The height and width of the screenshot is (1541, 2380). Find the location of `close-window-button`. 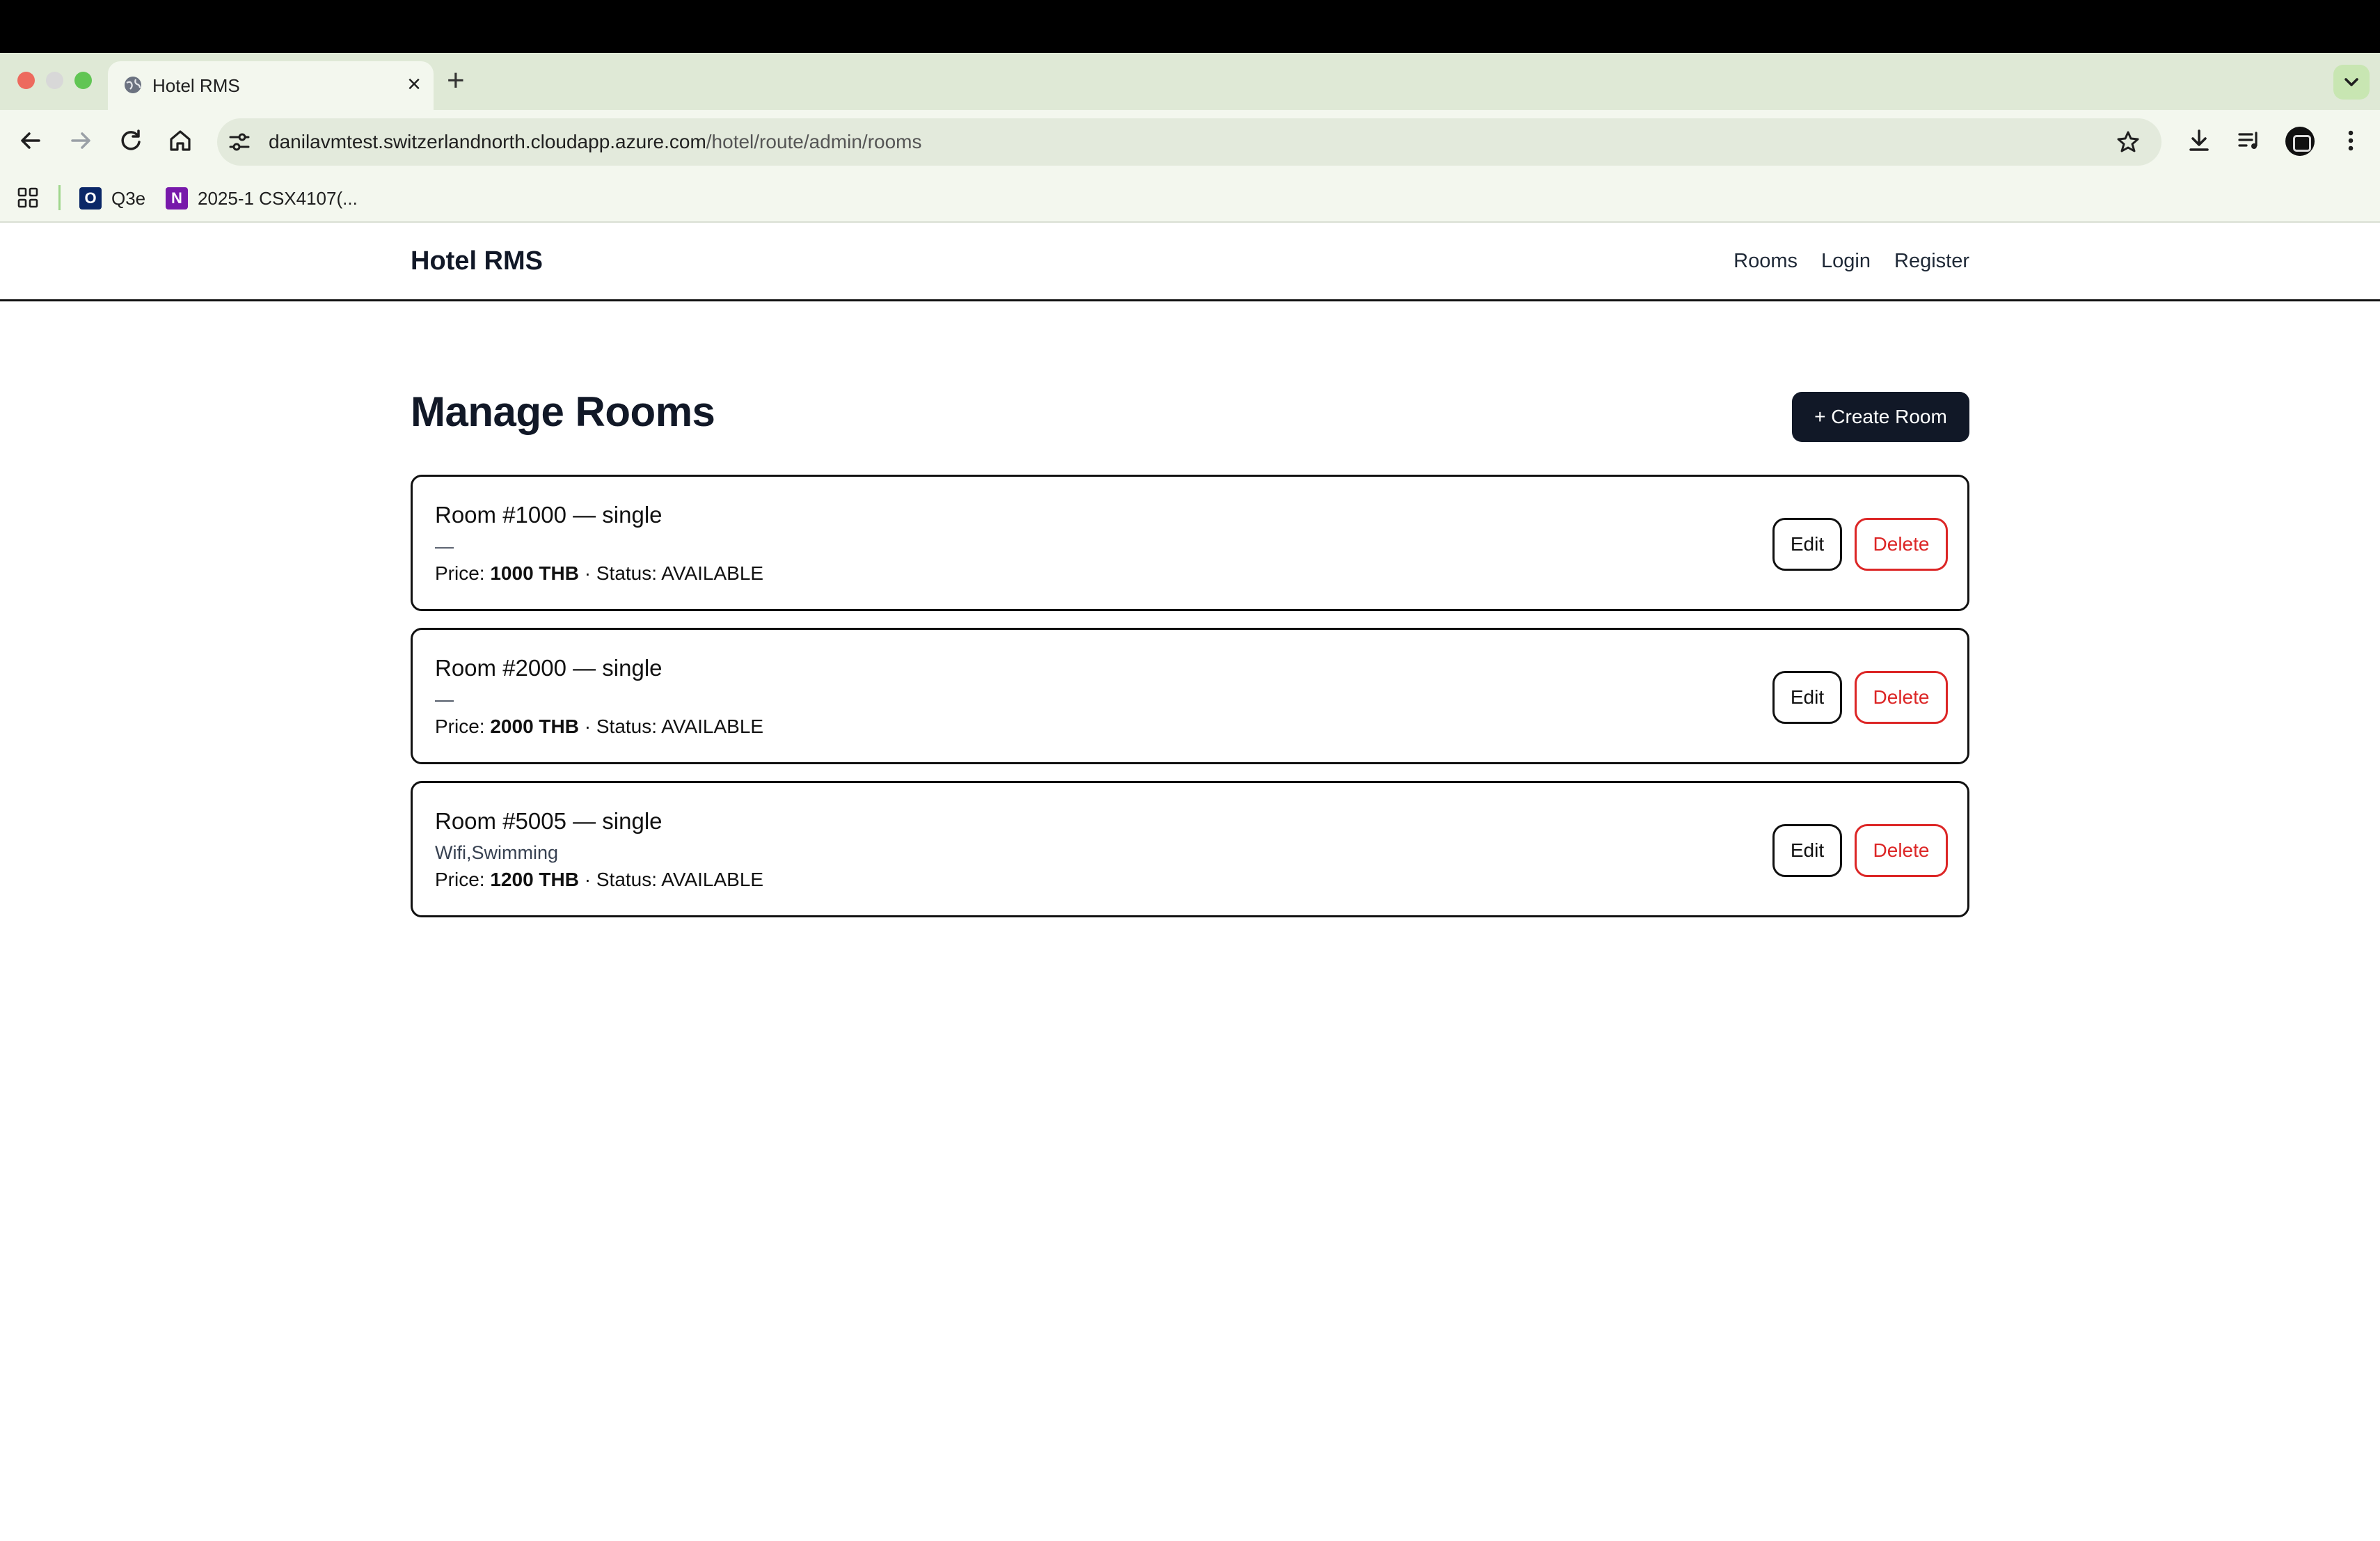

close-window-button is located at coordinates (26, 80).